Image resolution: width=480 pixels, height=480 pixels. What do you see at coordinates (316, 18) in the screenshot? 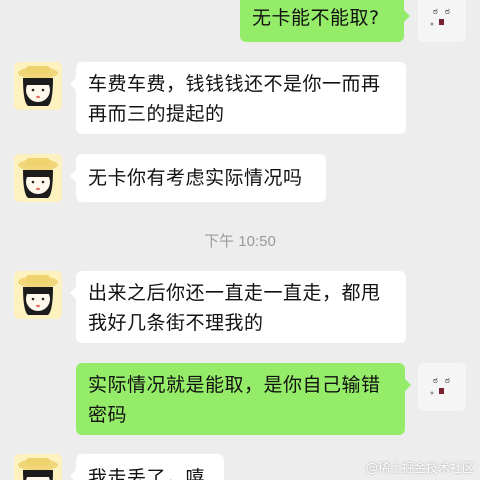
I see `message-text: 无卡能不能取?` at bounding box center [316, 18].